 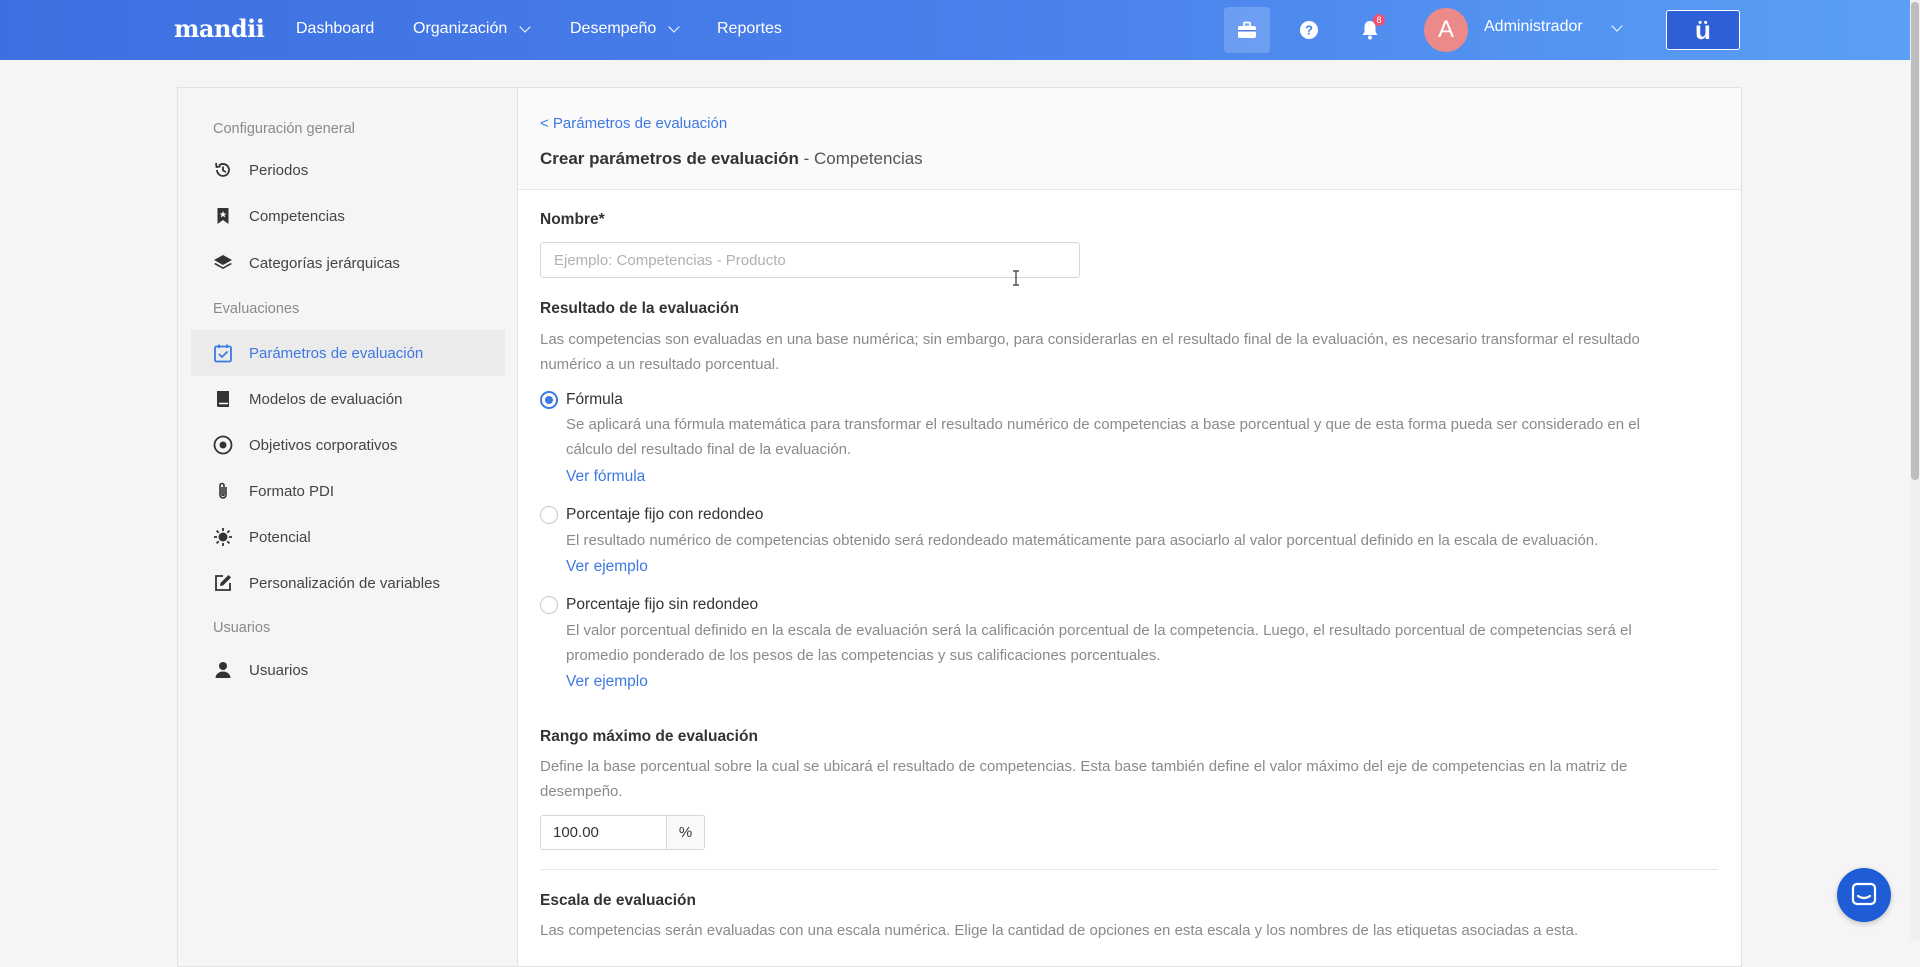 I want to click on sidebar-item-modelos: Modelos de evaluación, so click(x=348, y=399).